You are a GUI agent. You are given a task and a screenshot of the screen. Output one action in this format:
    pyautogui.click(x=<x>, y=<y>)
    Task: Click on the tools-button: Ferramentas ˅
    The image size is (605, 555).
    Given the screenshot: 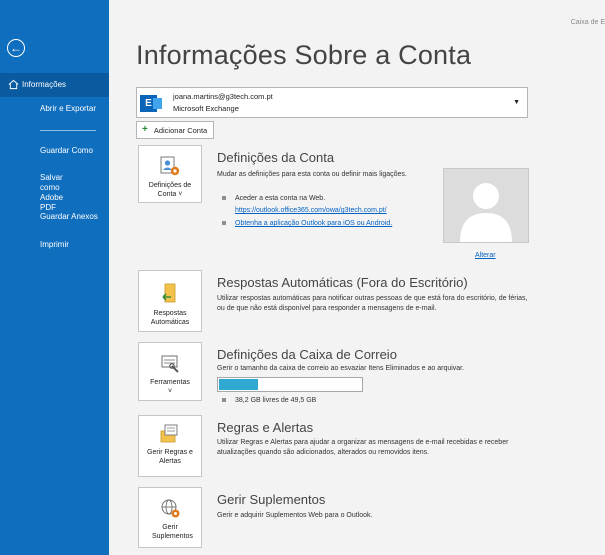 What is the action you would take?
    pyautogui.click(x=170, y=371)
    